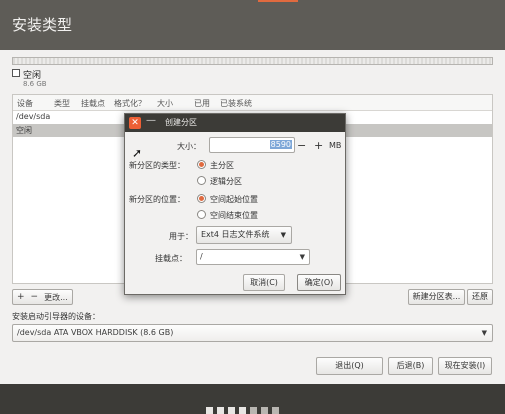 This screenshot has width=505, height=414. Describe the element at coordinates (189, 146) in the screenshot. I see `size-label: 大小：` at that location.